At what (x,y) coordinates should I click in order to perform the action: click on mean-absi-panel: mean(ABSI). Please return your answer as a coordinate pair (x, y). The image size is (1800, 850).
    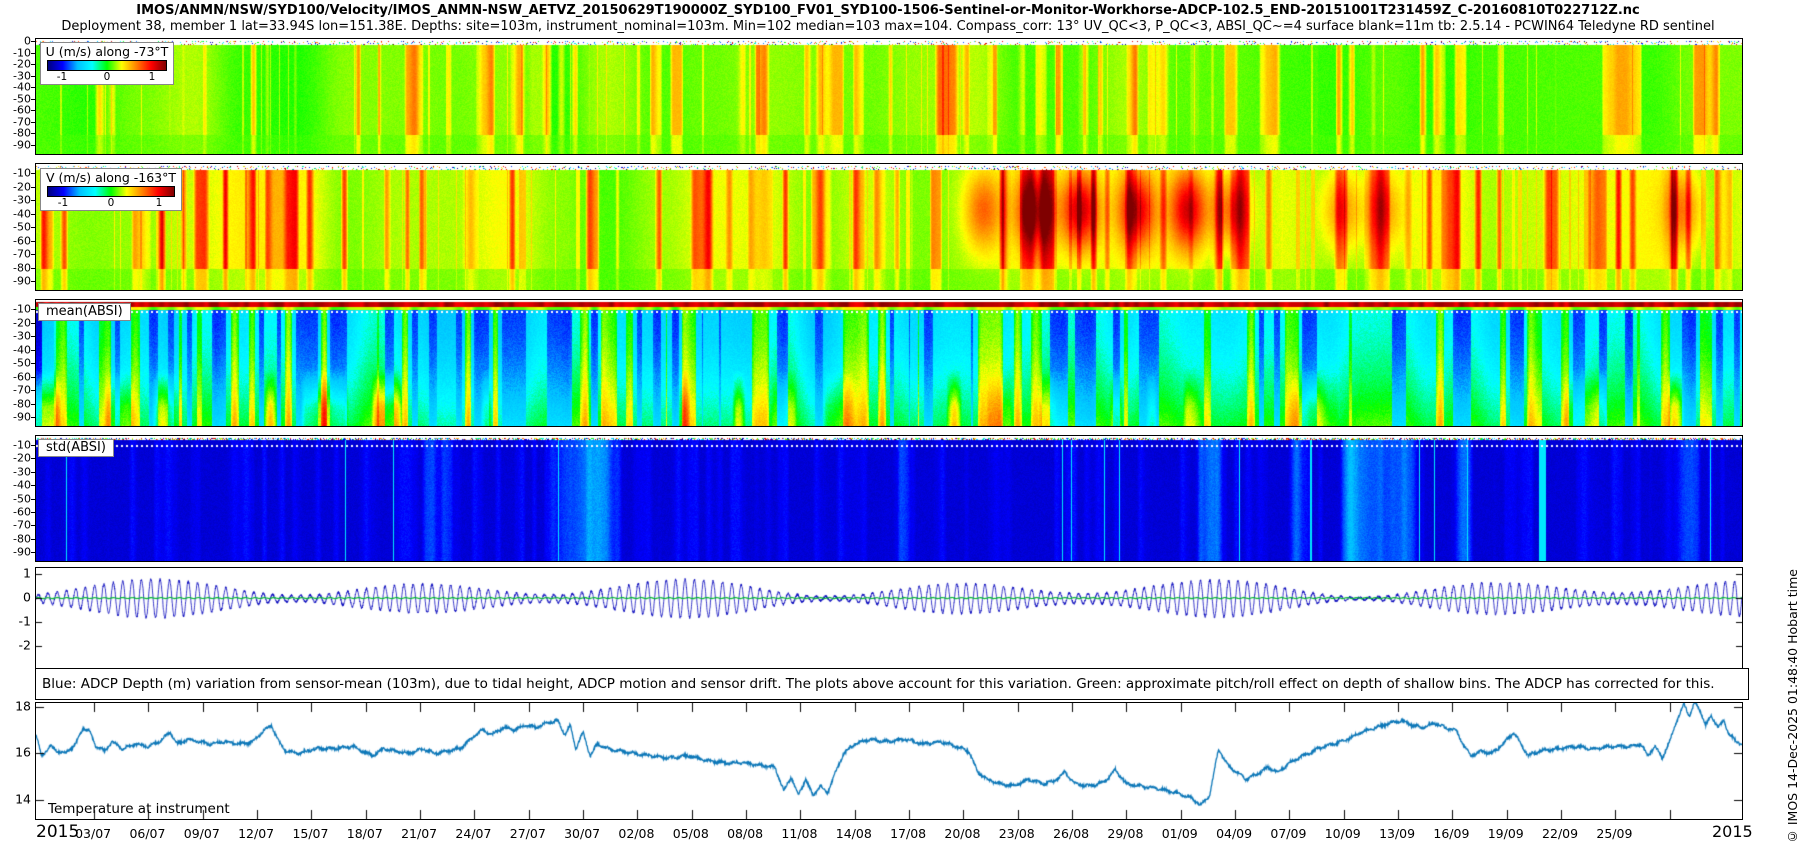
    Looking at the image, I should click on (889, 363).